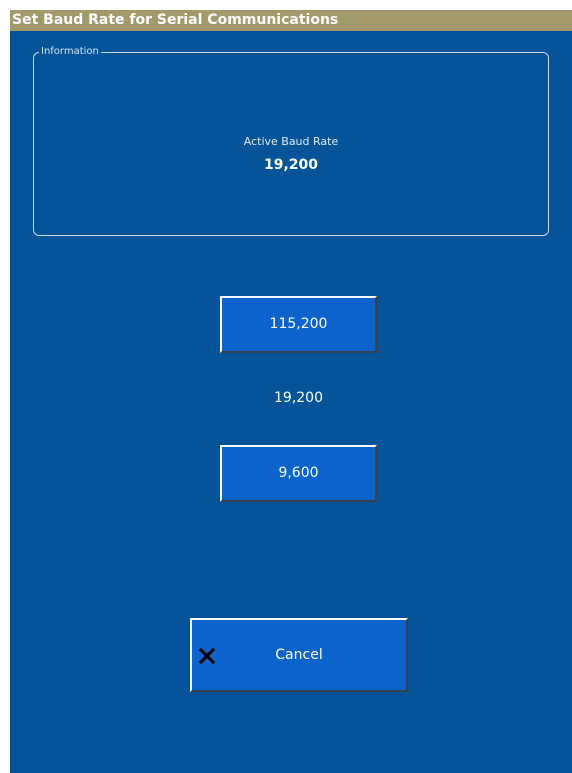 Image resolution: width=572 pixels, height=773 pixels. I want to click on baud-115200-button: 115,200, so click(298, 324).